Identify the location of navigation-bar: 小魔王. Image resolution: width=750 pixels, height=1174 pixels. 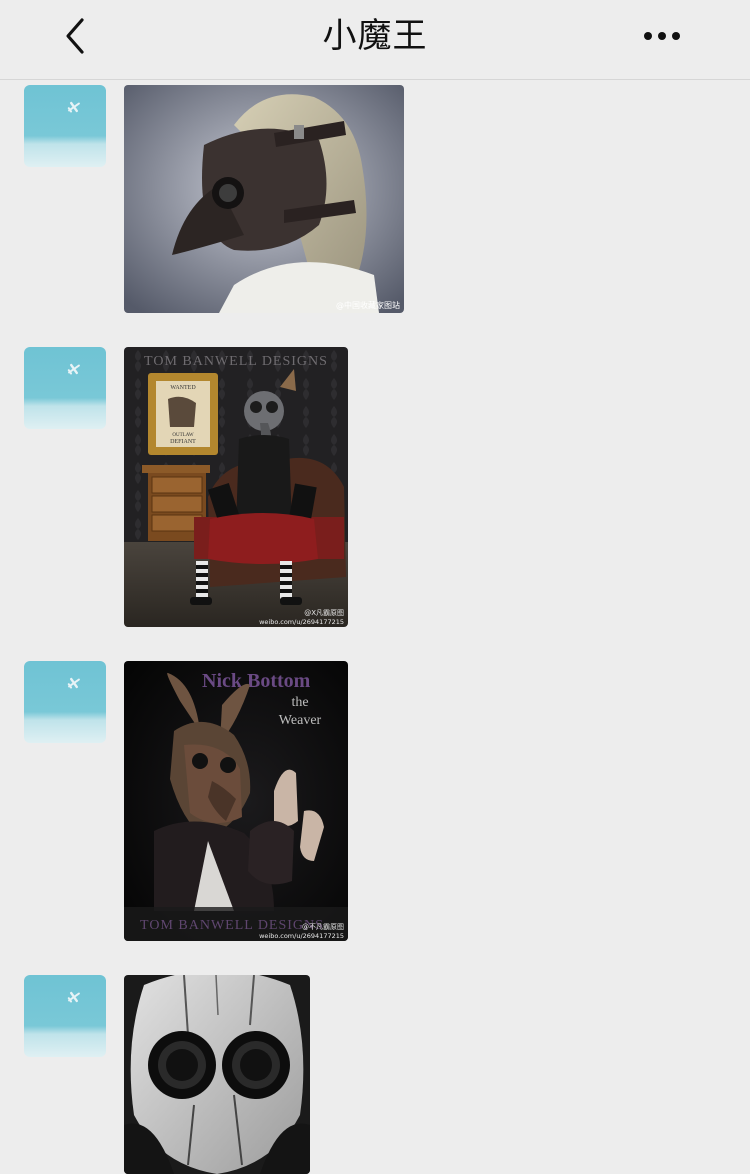
(375, 40).